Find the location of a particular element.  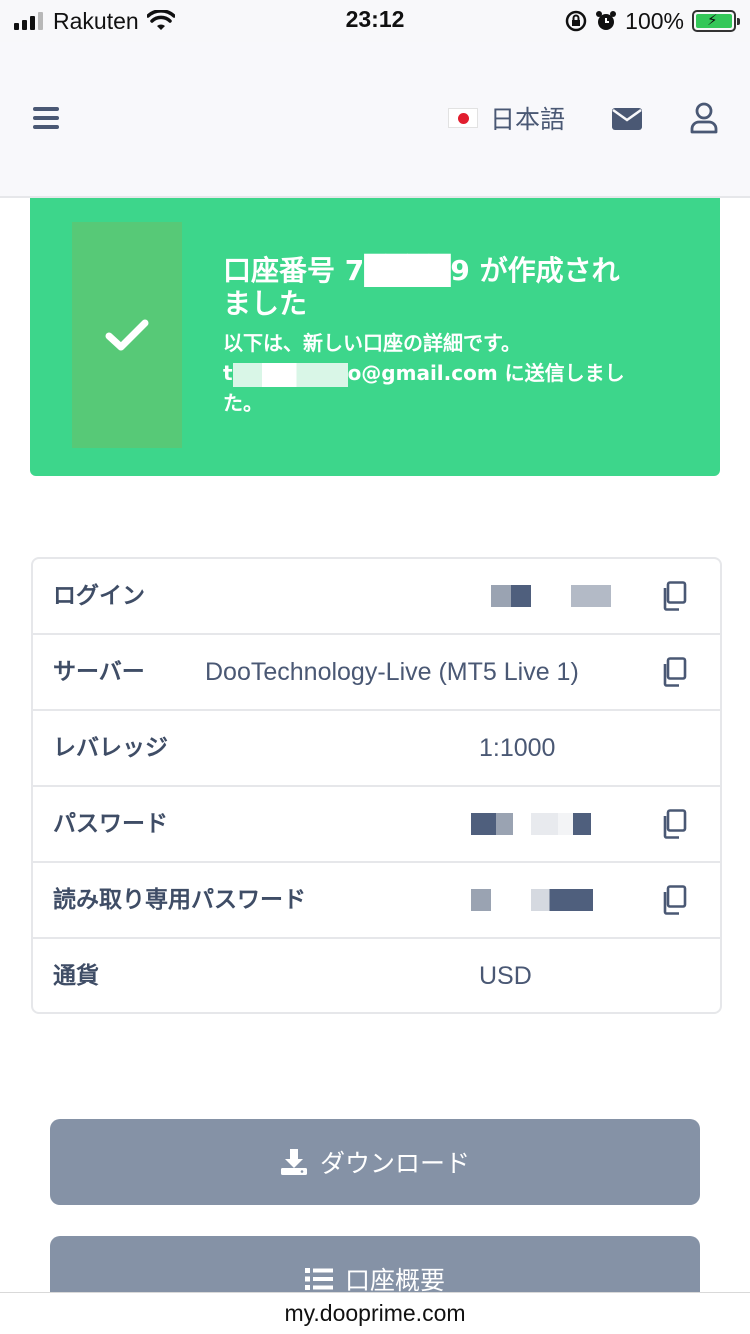

app-header: 日本語 is located at coordinates (375, 120).